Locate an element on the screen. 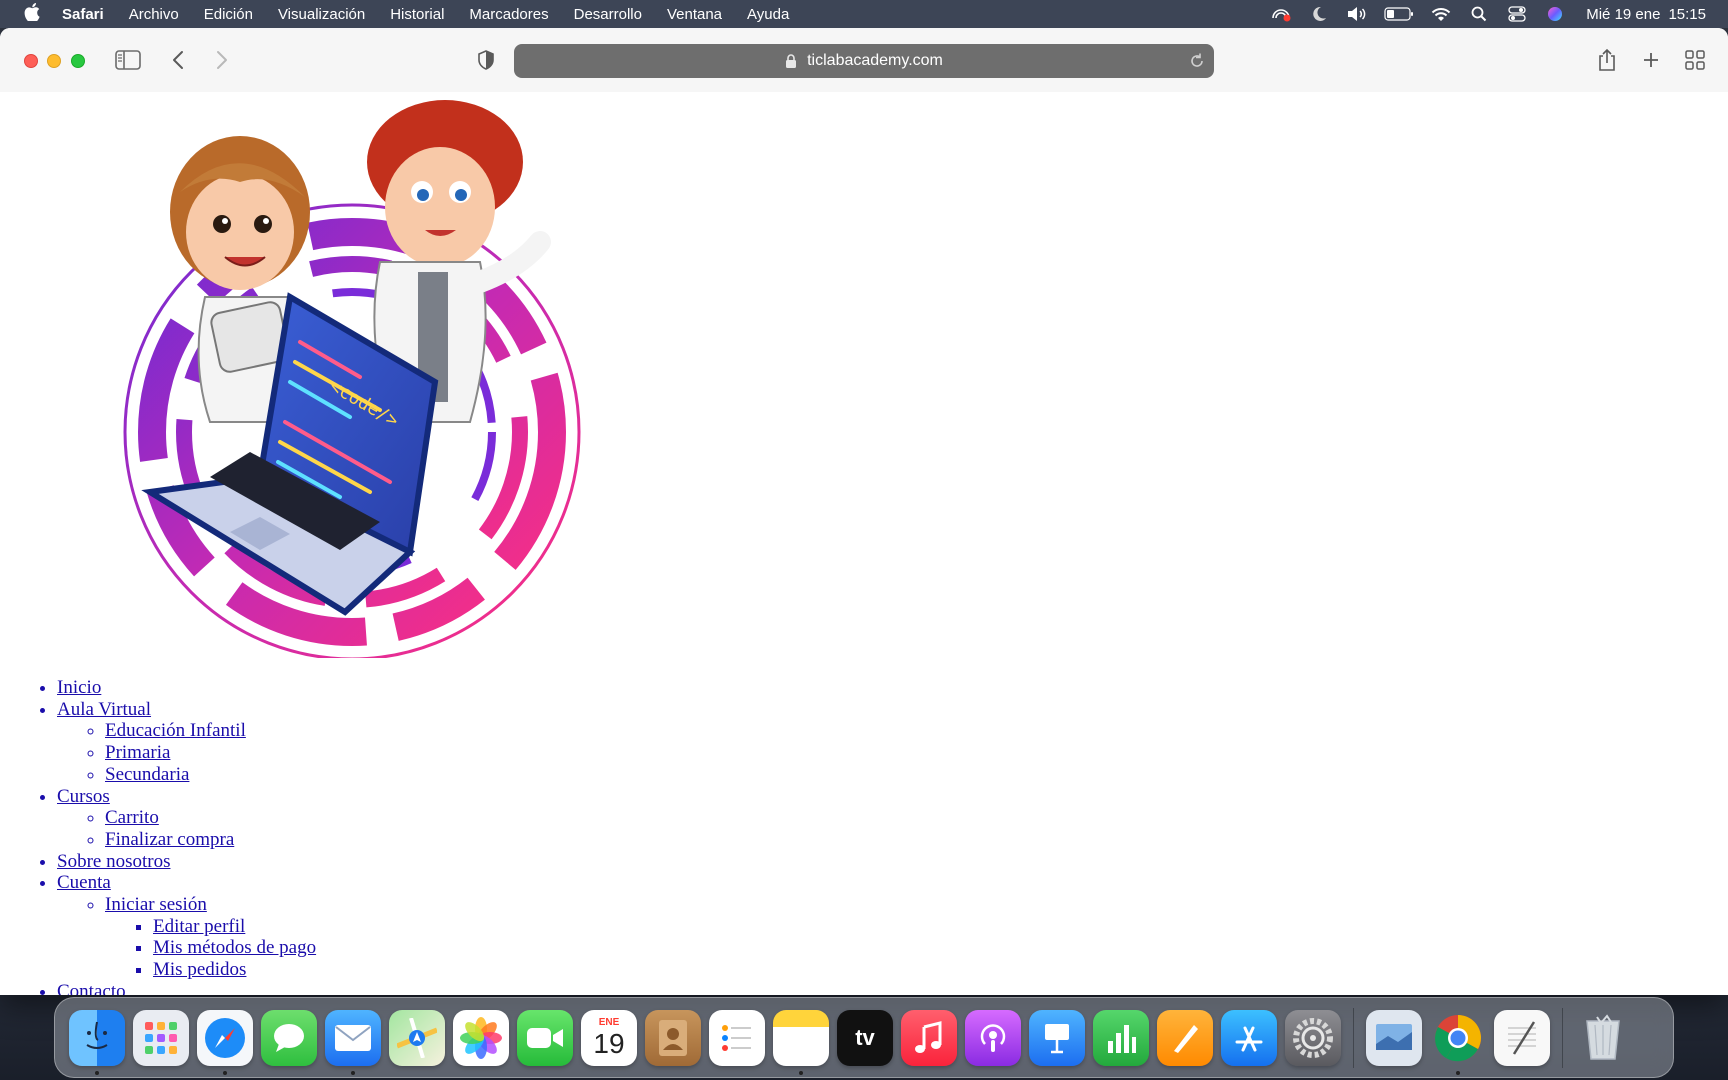  address-bar: ticlabacademy.com is located at coordinates (864, 61).